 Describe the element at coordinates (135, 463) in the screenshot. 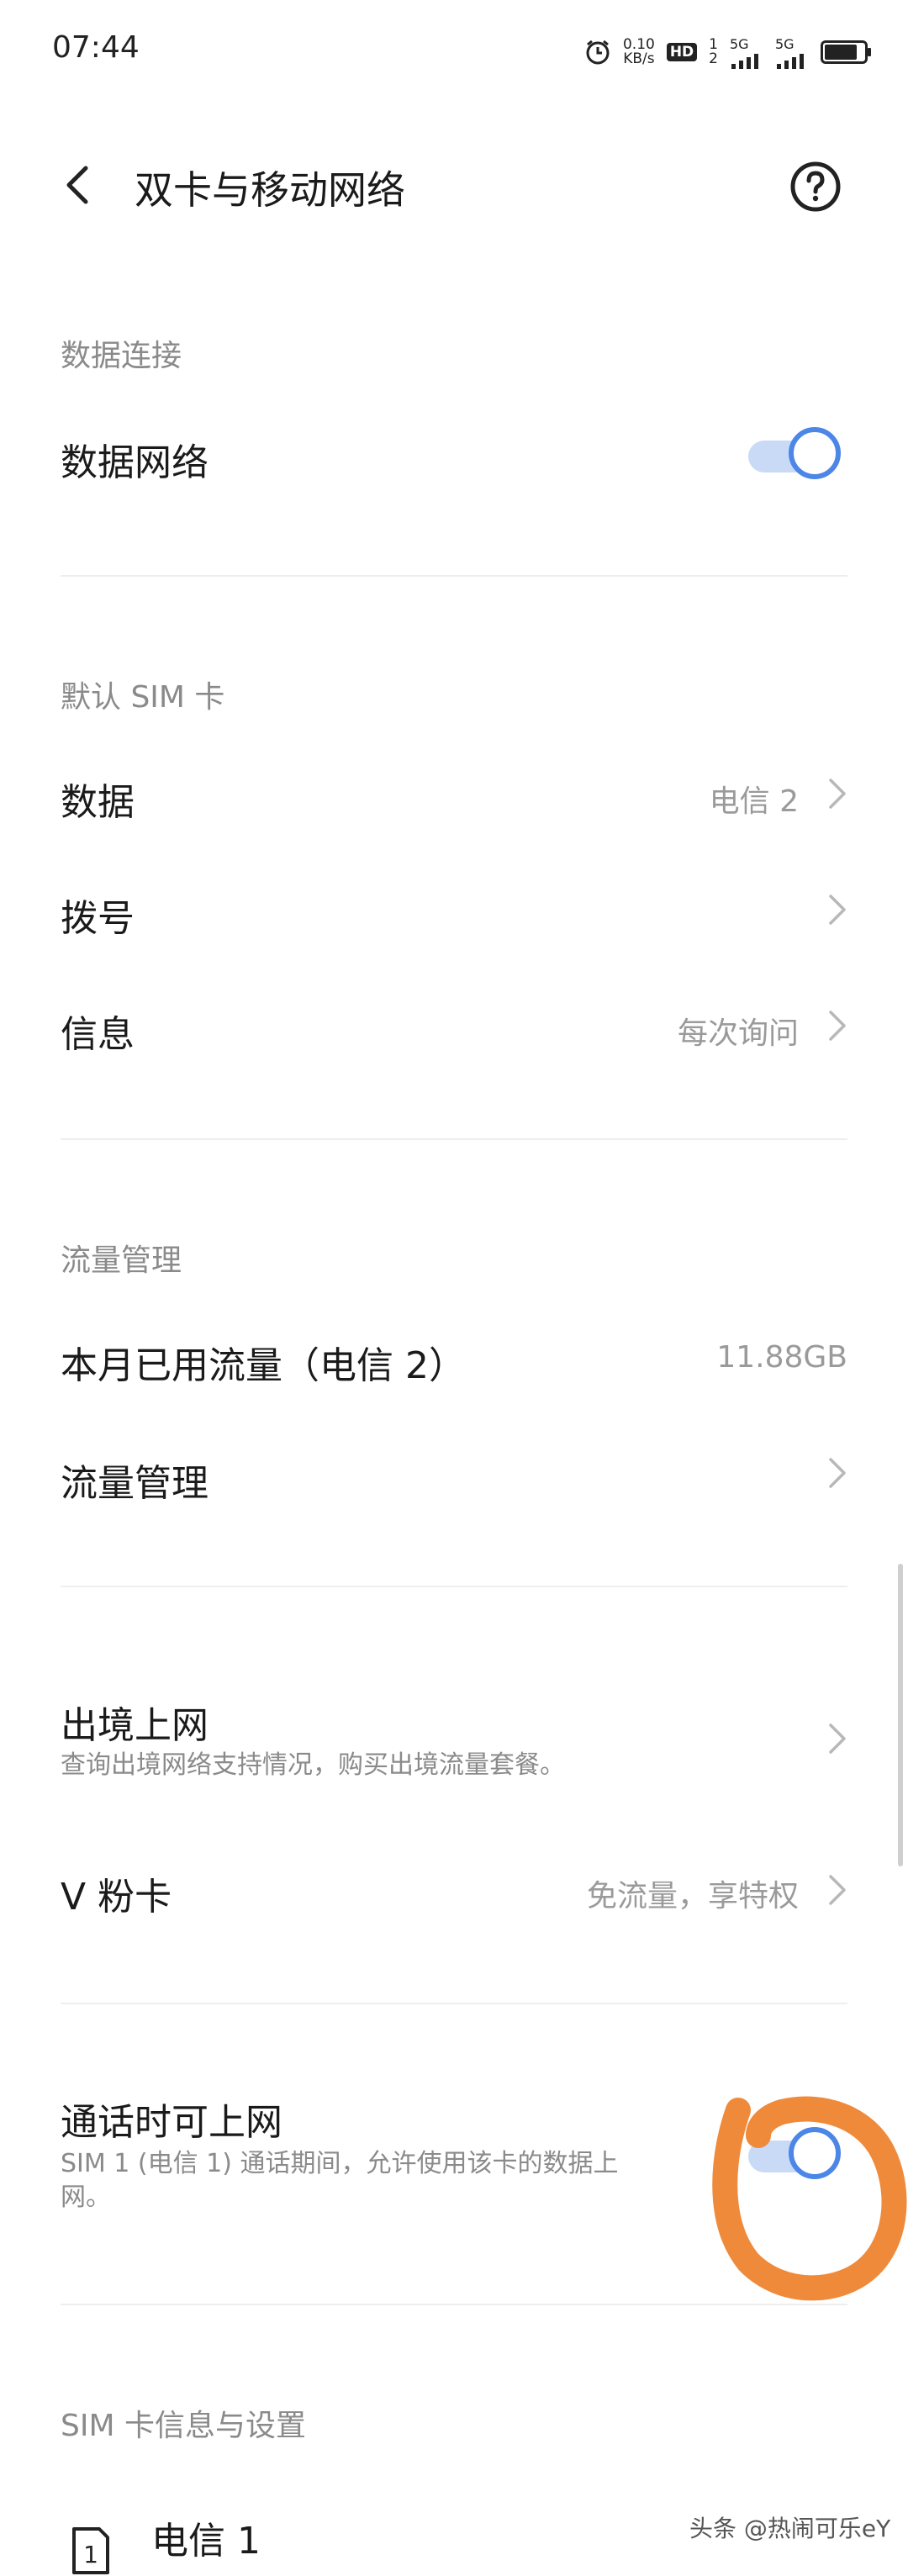

I see `mobile-data-label: 数据网络` at that location.